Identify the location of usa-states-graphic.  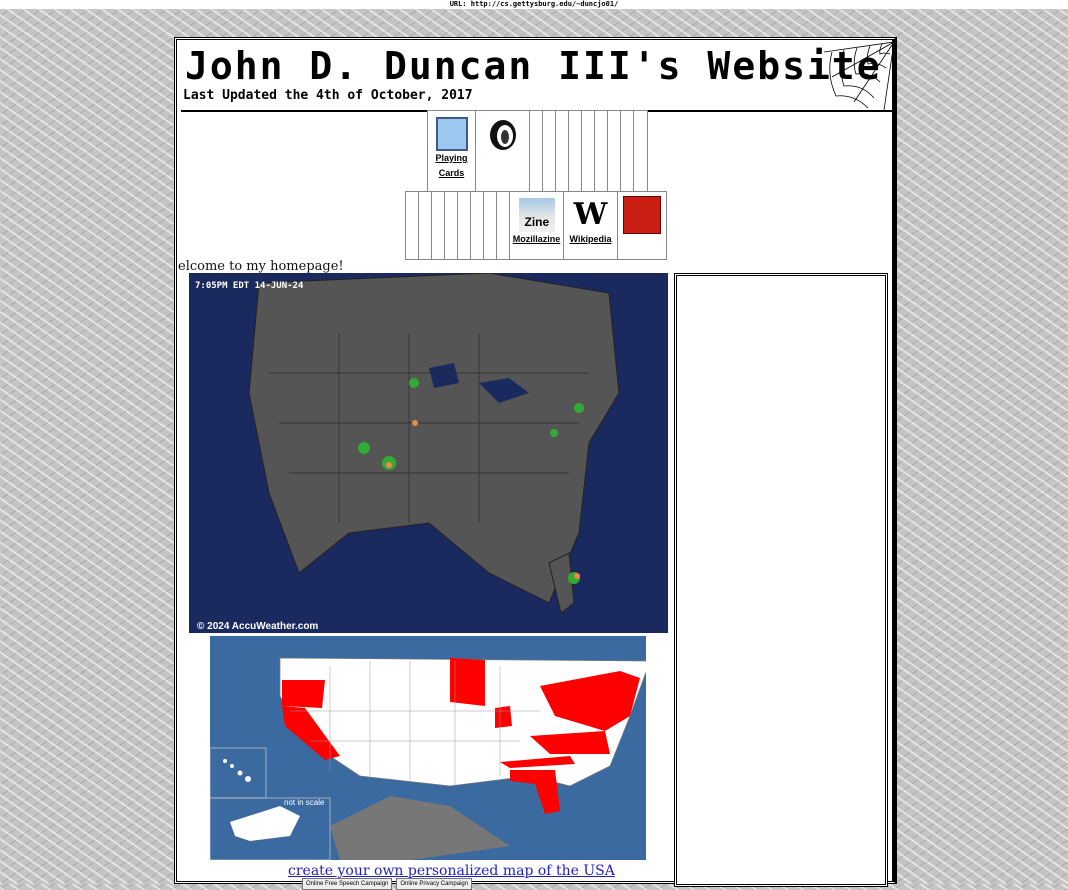
(428, 748).